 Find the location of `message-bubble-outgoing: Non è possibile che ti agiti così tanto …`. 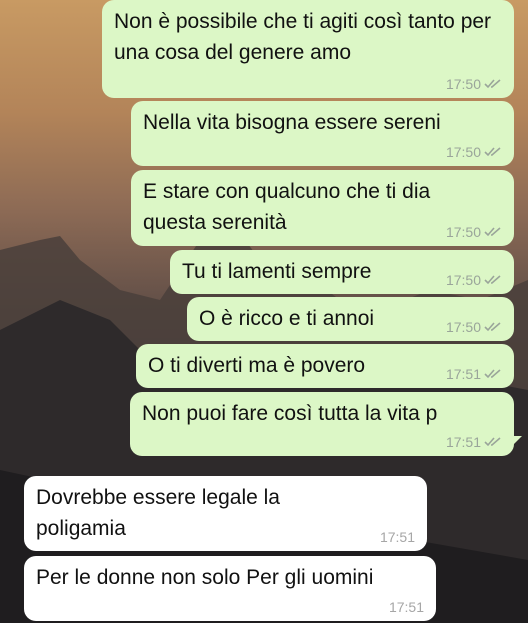

message-bubble-outgoing: Non è possibile che ti agiti così tanto … is located at coordinates (308, 49).